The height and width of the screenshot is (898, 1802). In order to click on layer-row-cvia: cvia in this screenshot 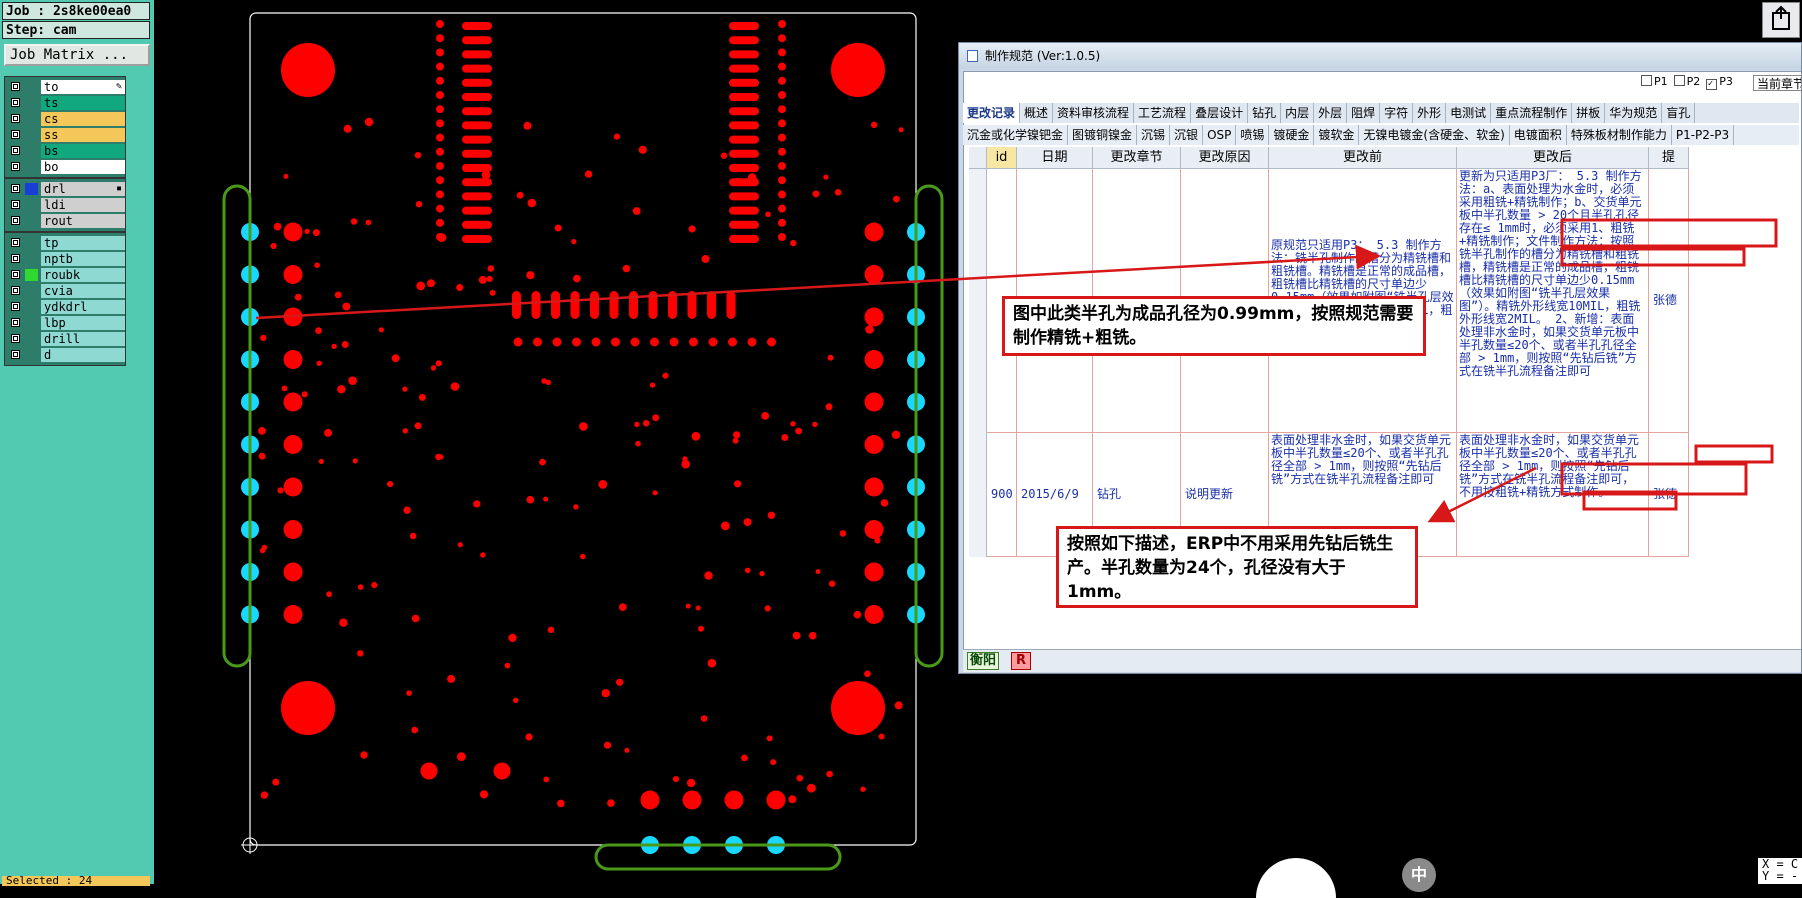, I will do `click(65, 291)`.